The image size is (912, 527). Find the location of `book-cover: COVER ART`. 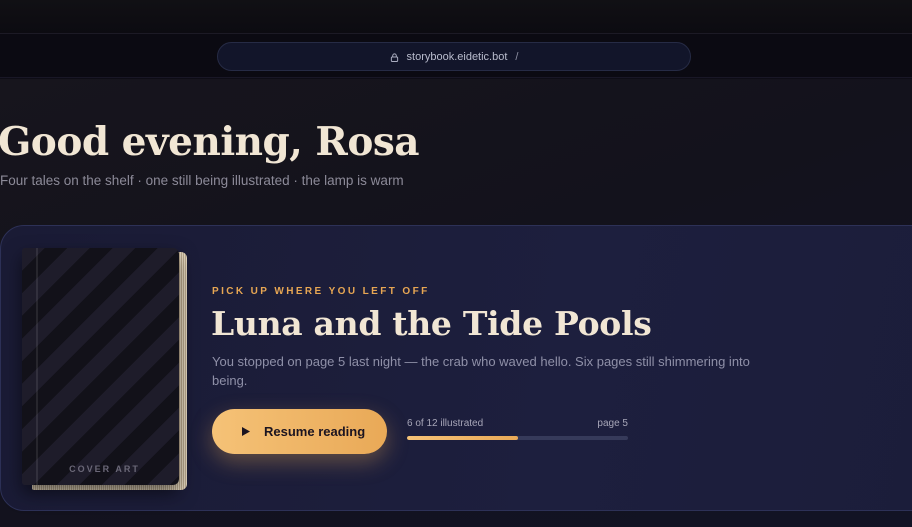

book-cover: COVER ART is located at coordinates (104, 369).